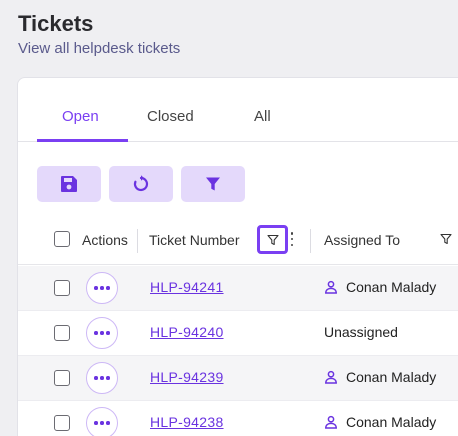 The image size is (458, 436). Describe the element at coordinates (62, 239) in the screenshot. I see `select-all-checkbox` at that location.